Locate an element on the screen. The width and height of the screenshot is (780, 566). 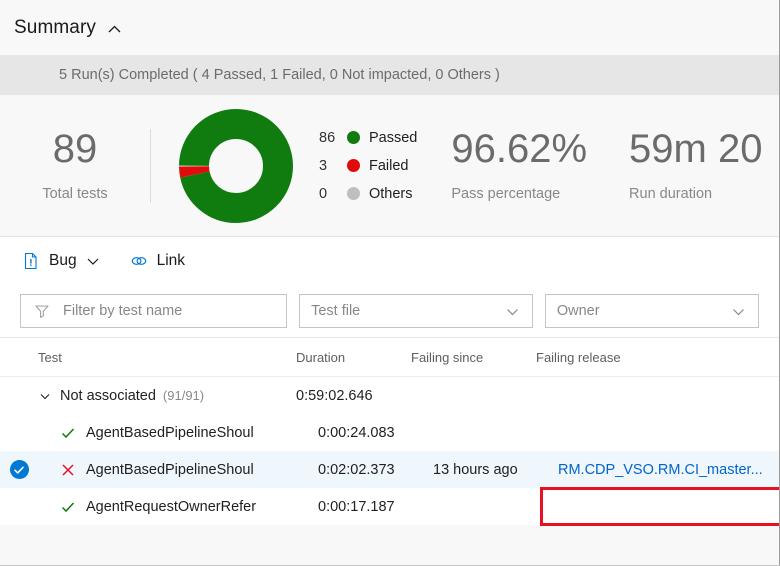
table-row: Not associated (91/91) 0:59:02.646 is located at coordinates (389, 395).